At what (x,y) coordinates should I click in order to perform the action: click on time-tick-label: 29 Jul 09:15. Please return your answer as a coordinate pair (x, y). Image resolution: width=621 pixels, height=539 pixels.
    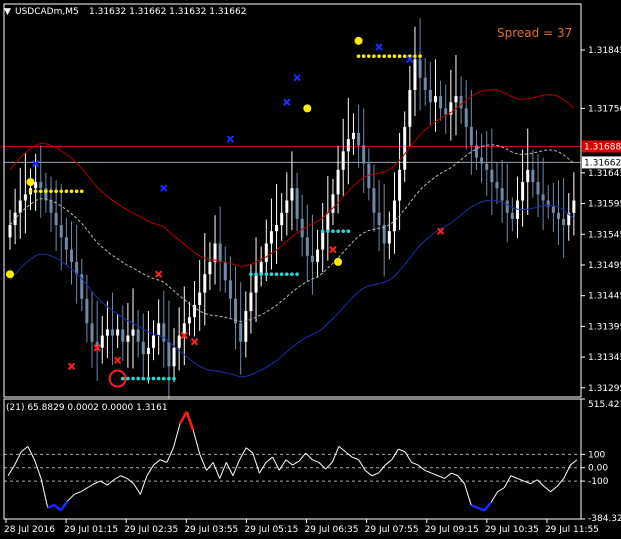
    Looking at the image, I should click on (452, 530).